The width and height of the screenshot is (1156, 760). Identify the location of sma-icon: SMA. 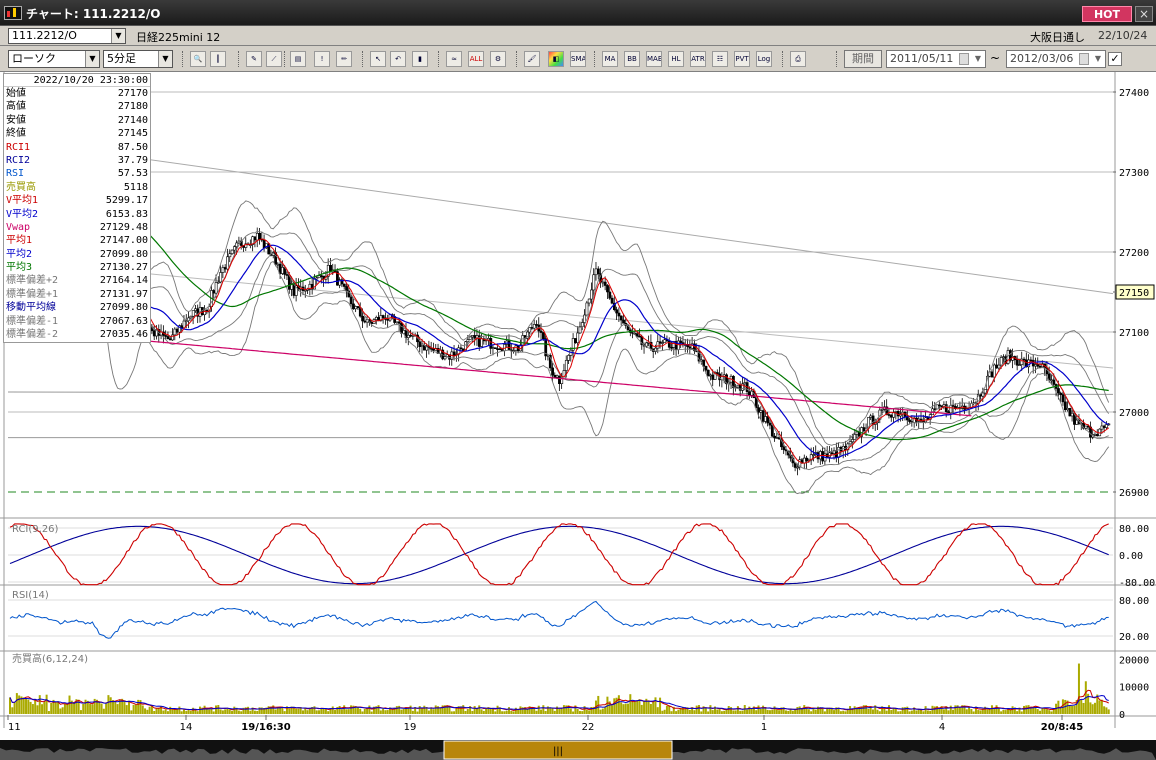
(578, 59).